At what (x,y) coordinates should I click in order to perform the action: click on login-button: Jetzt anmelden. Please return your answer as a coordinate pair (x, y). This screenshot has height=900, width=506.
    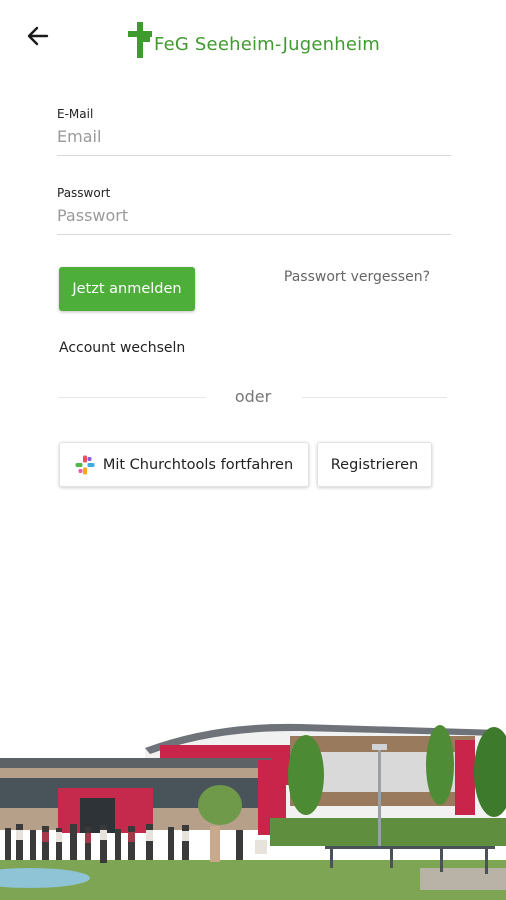
    Looking at the image, I should click on (127, 289).